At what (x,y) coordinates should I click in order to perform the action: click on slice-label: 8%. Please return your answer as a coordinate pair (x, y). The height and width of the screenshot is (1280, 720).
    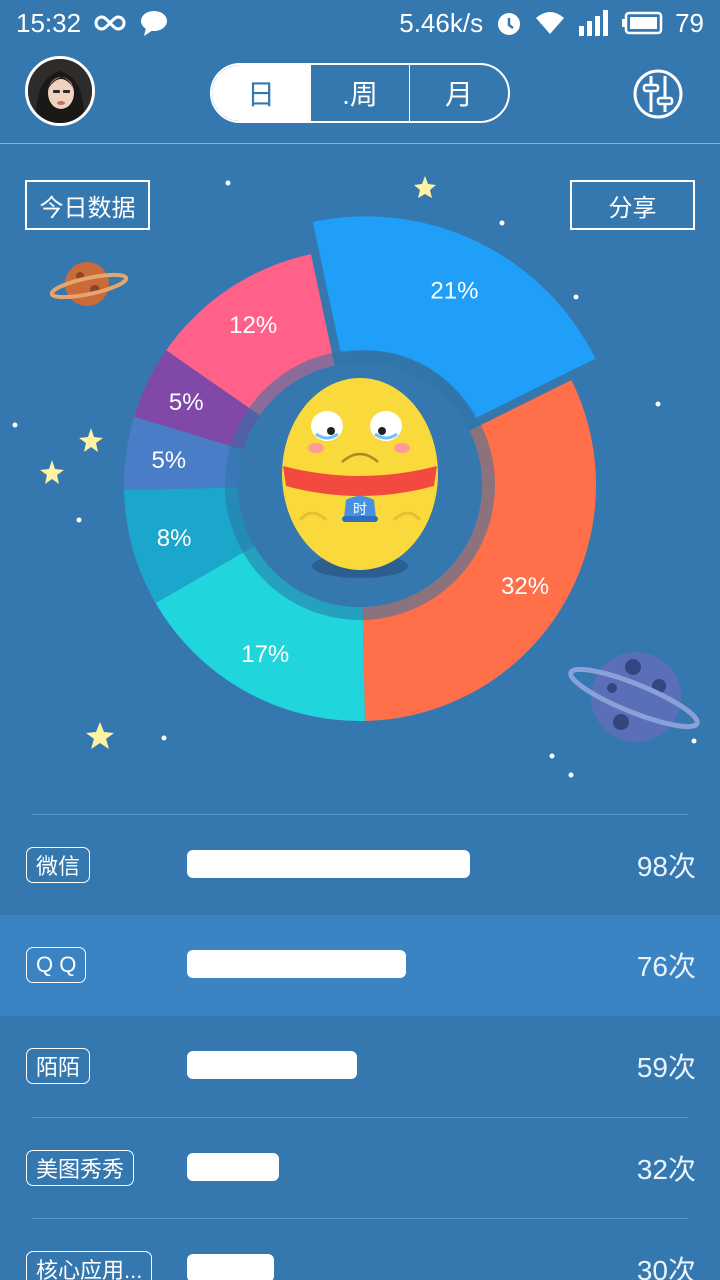
    Looking at the image, I should click on (174, 538).